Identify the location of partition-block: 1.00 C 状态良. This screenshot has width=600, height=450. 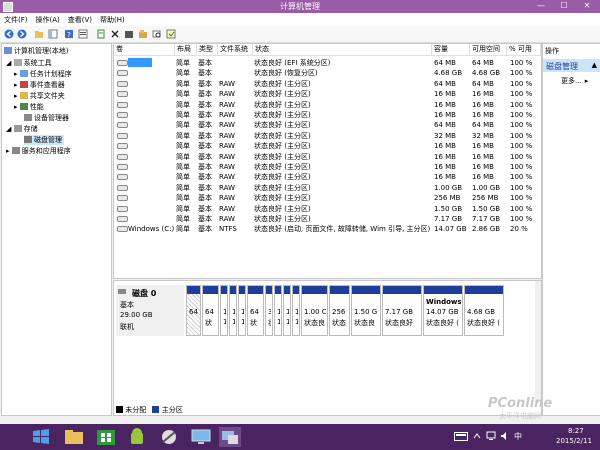
(314, 310).